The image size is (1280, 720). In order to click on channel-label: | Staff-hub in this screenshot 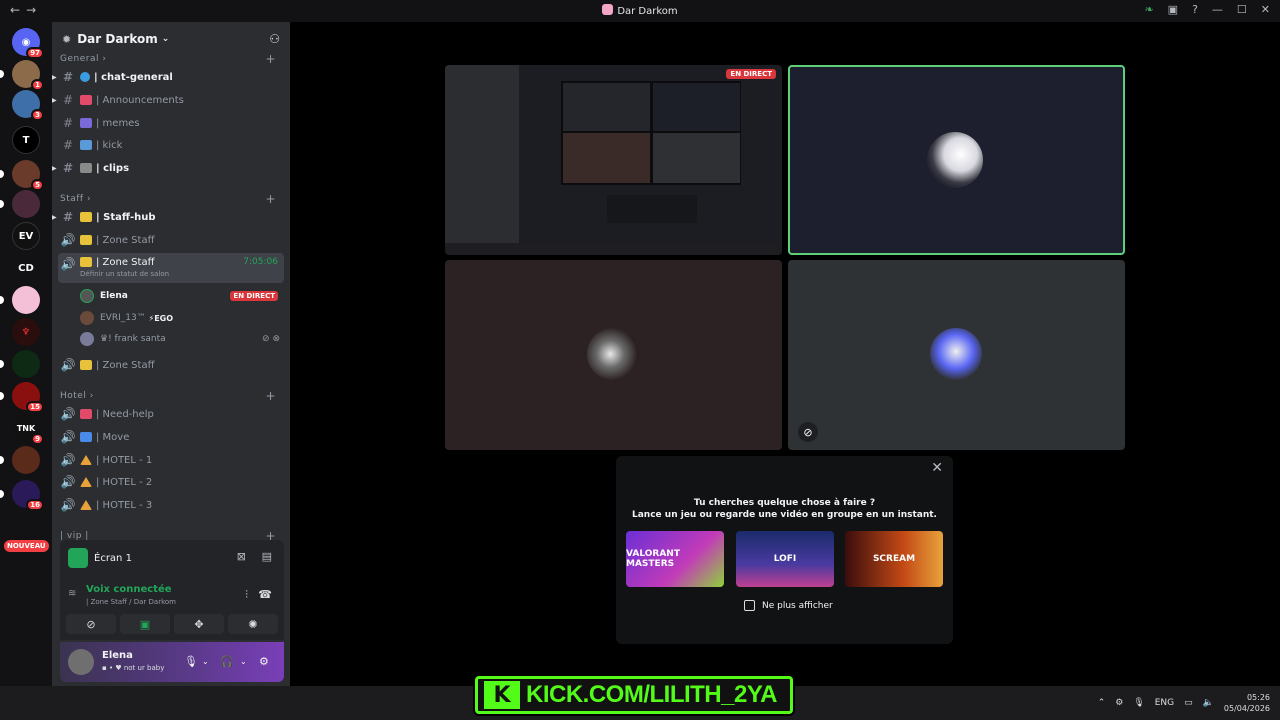, I will do `click(126, 217)`.